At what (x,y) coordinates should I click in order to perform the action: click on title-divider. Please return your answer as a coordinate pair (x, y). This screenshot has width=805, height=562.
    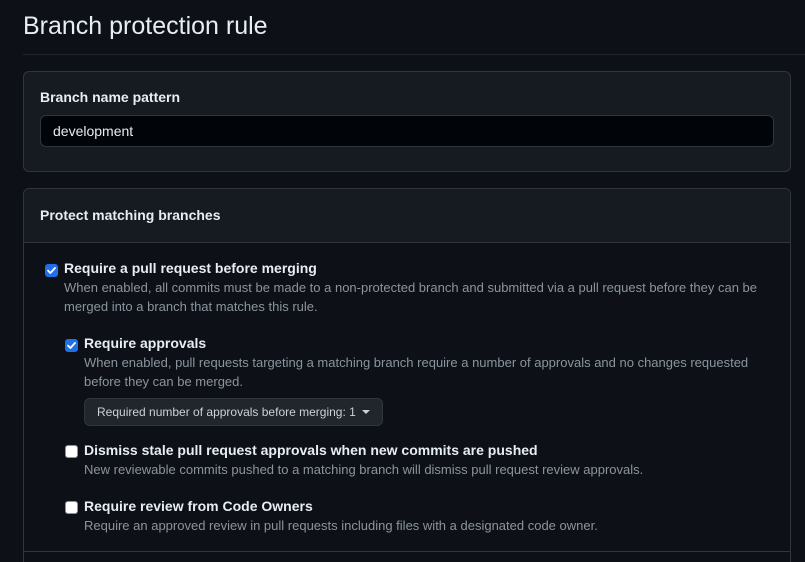
    Looking at the image, I should click on (414, 54).